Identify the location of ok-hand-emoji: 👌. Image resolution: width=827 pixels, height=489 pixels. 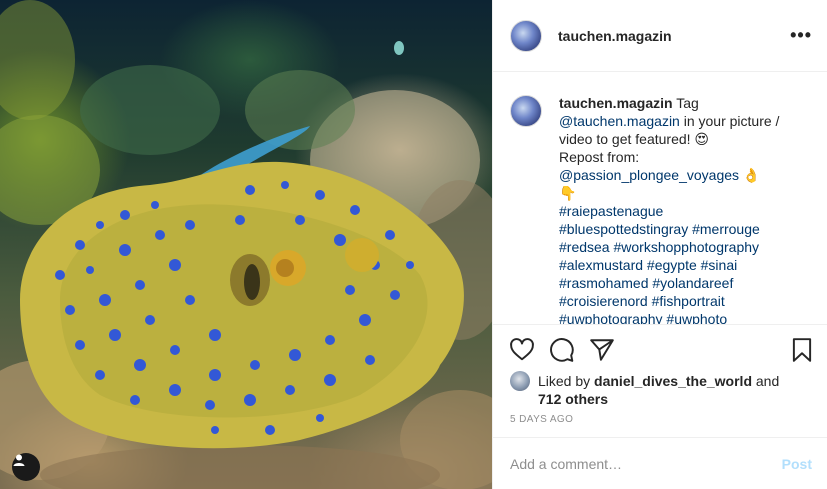
(750, 175).